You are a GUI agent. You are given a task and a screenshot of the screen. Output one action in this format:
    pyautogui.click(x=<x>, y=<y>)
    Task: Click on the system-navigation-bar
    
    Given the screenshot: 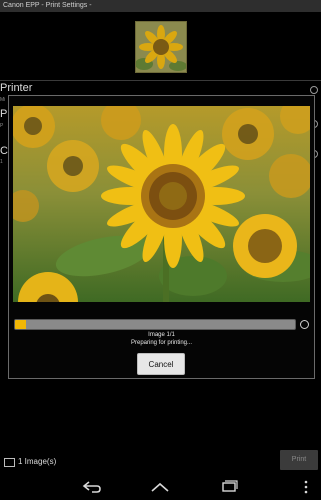 What is the action you would take?
    pyautogui.click(x=160, y=488)
    